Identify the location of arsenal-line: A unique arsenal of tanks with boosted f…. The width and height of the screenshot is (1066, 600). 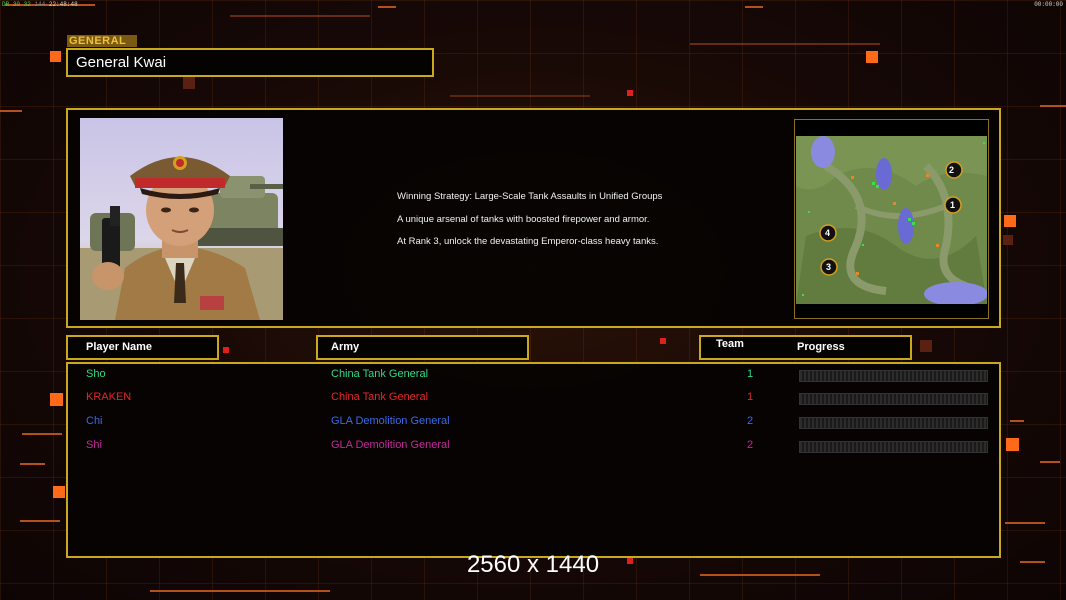
(523, 219).